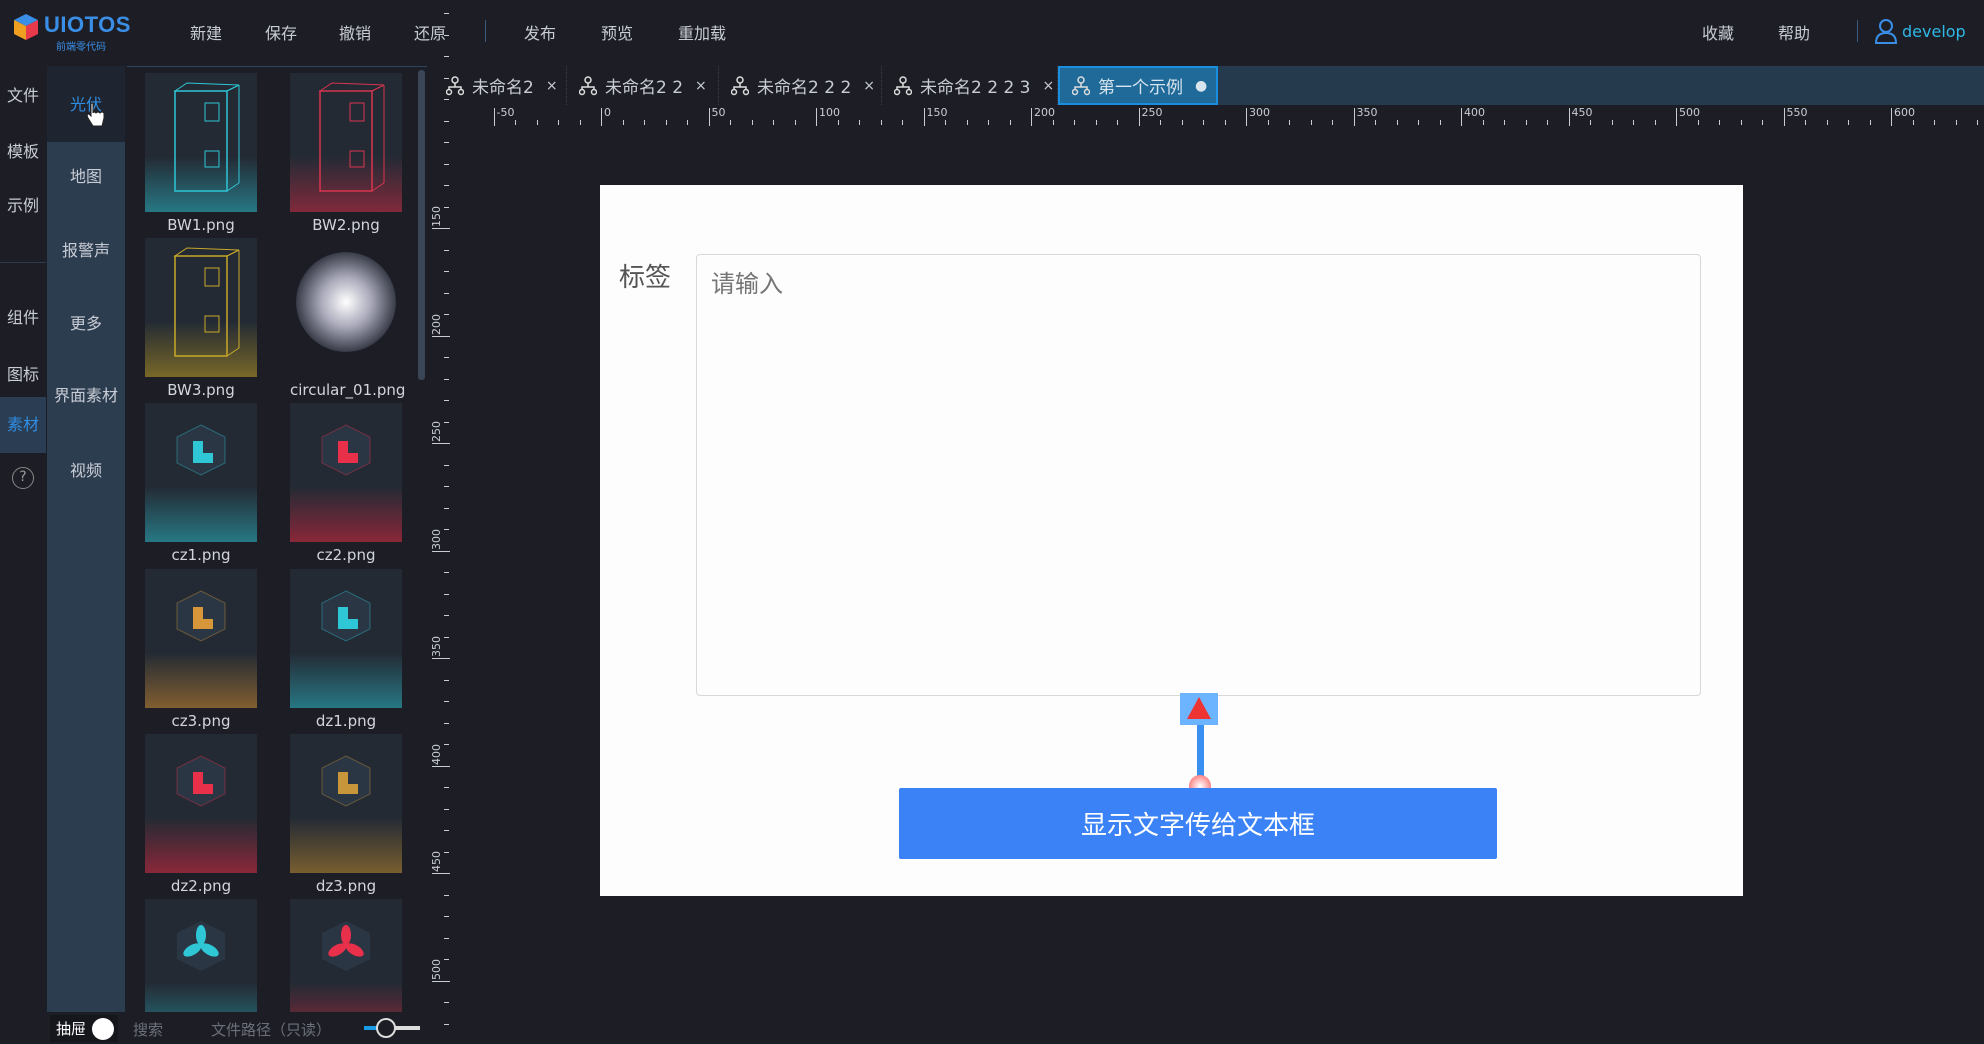 Image resolution: width=1984 pixels, height=1044 pixels. I want to click on user-menu: develop, so click(1920, 31).